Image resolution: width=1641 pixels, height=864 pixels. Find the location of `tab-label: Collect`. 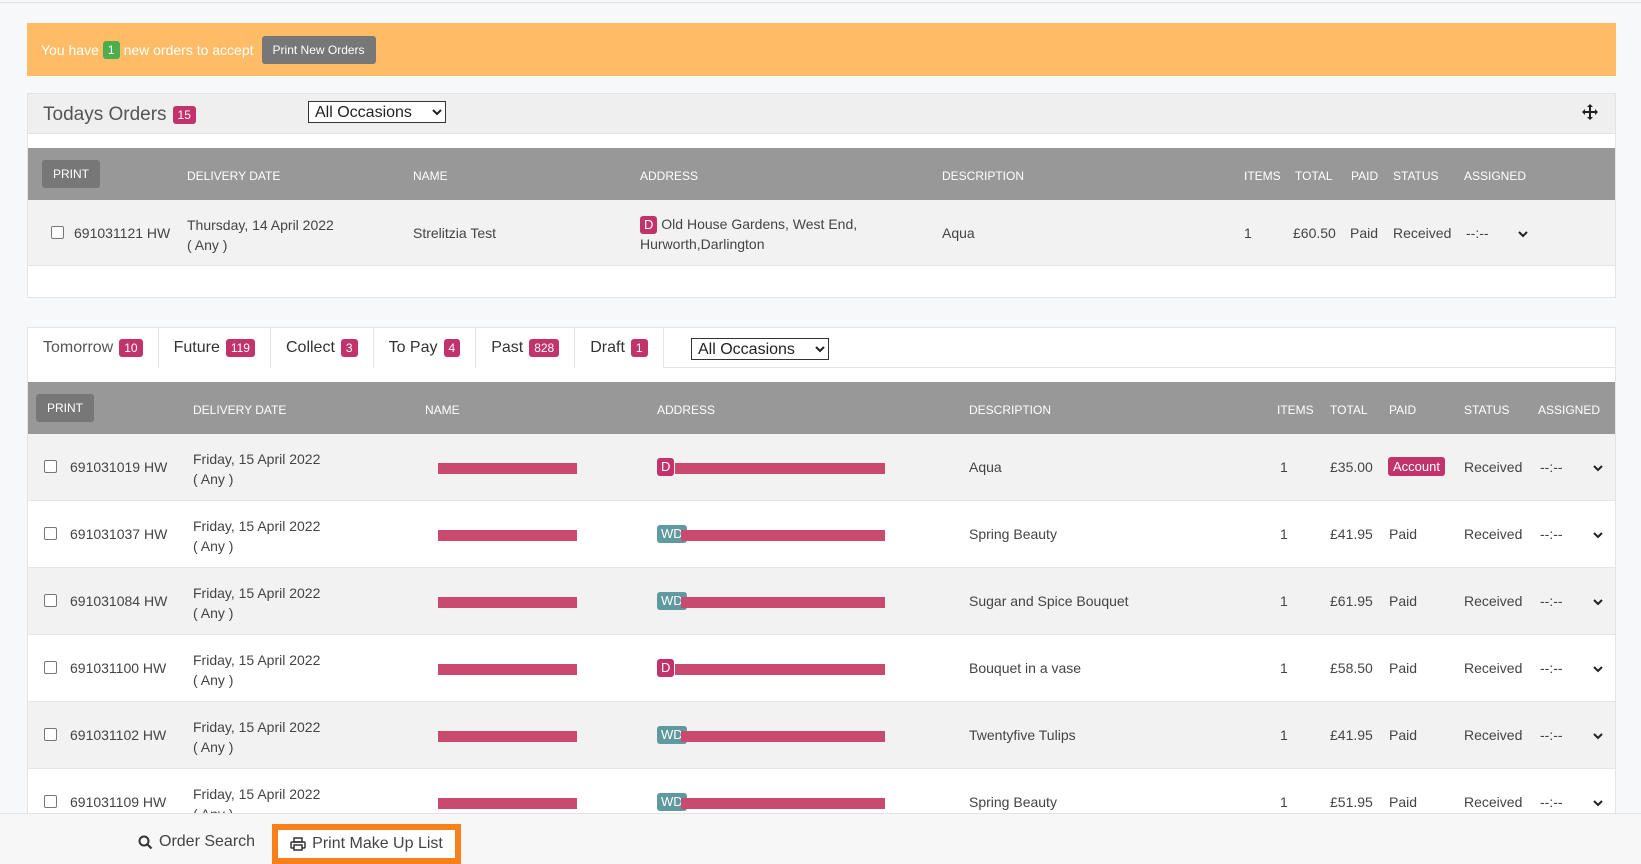

tab-label: Collect is located at coordinates (310, 347).